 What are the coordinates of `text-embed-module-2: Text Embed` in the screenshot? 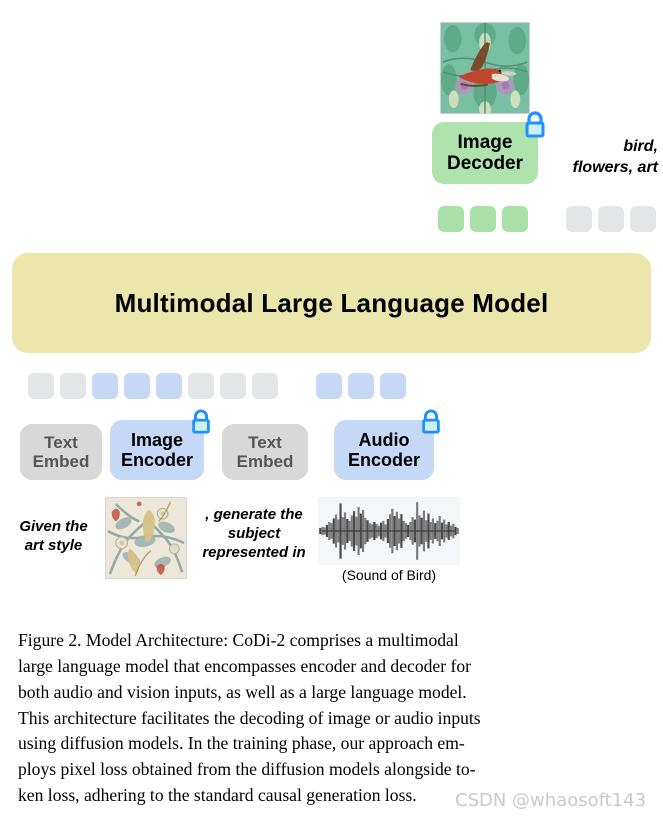 It's located at (265, 452).